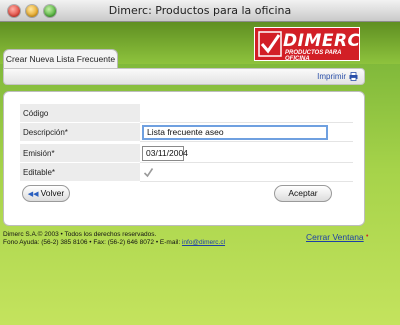 This screenshot has width=400, height=325. I want to click on back-button: ◀◀ Volver, so click(46, 193).